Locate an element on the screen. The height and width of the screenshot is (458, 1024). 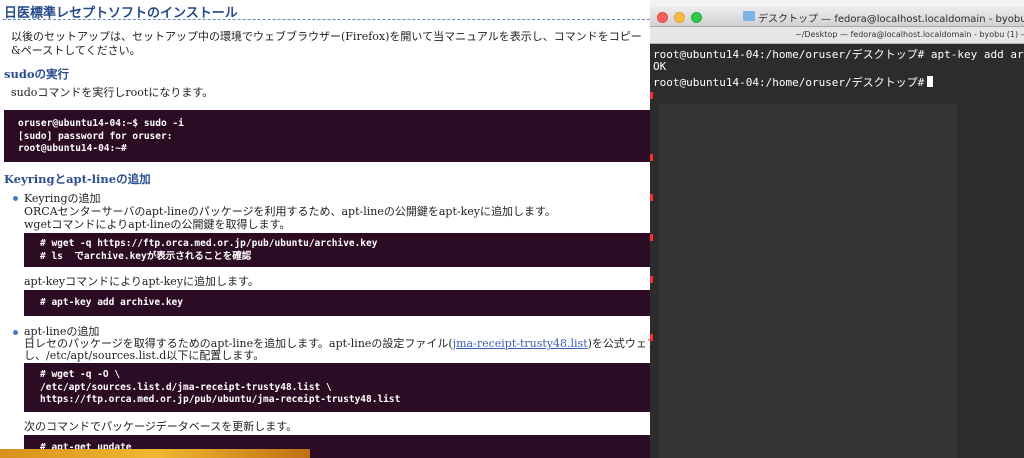
terminal-prompt: root@ubuntu14-04:/home/oruser/デスクトップ# is located at coordinates (789, 82).